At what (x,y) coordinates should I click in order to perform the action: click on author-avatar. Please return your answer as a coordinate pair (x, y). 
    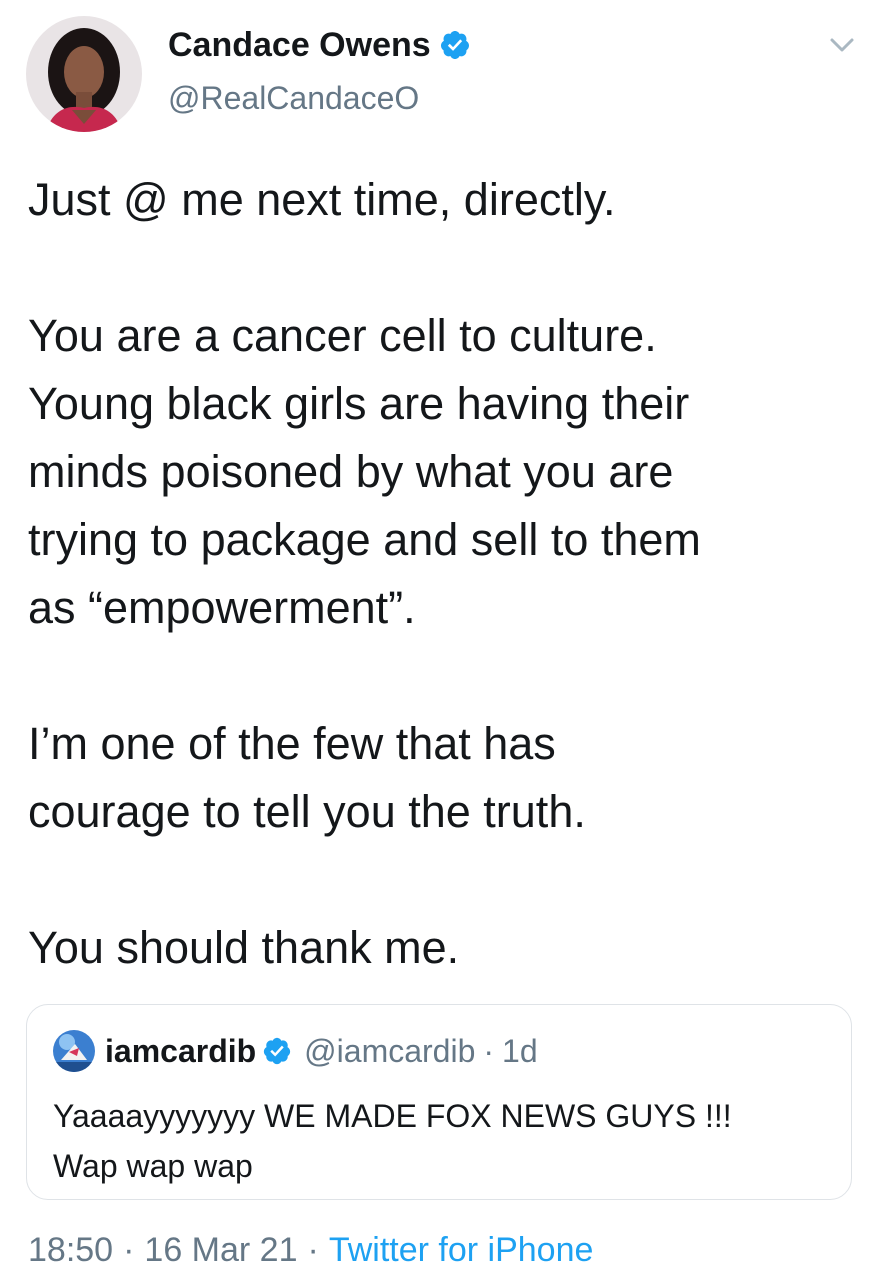
    Looking at the image, I should click on (84, 74).